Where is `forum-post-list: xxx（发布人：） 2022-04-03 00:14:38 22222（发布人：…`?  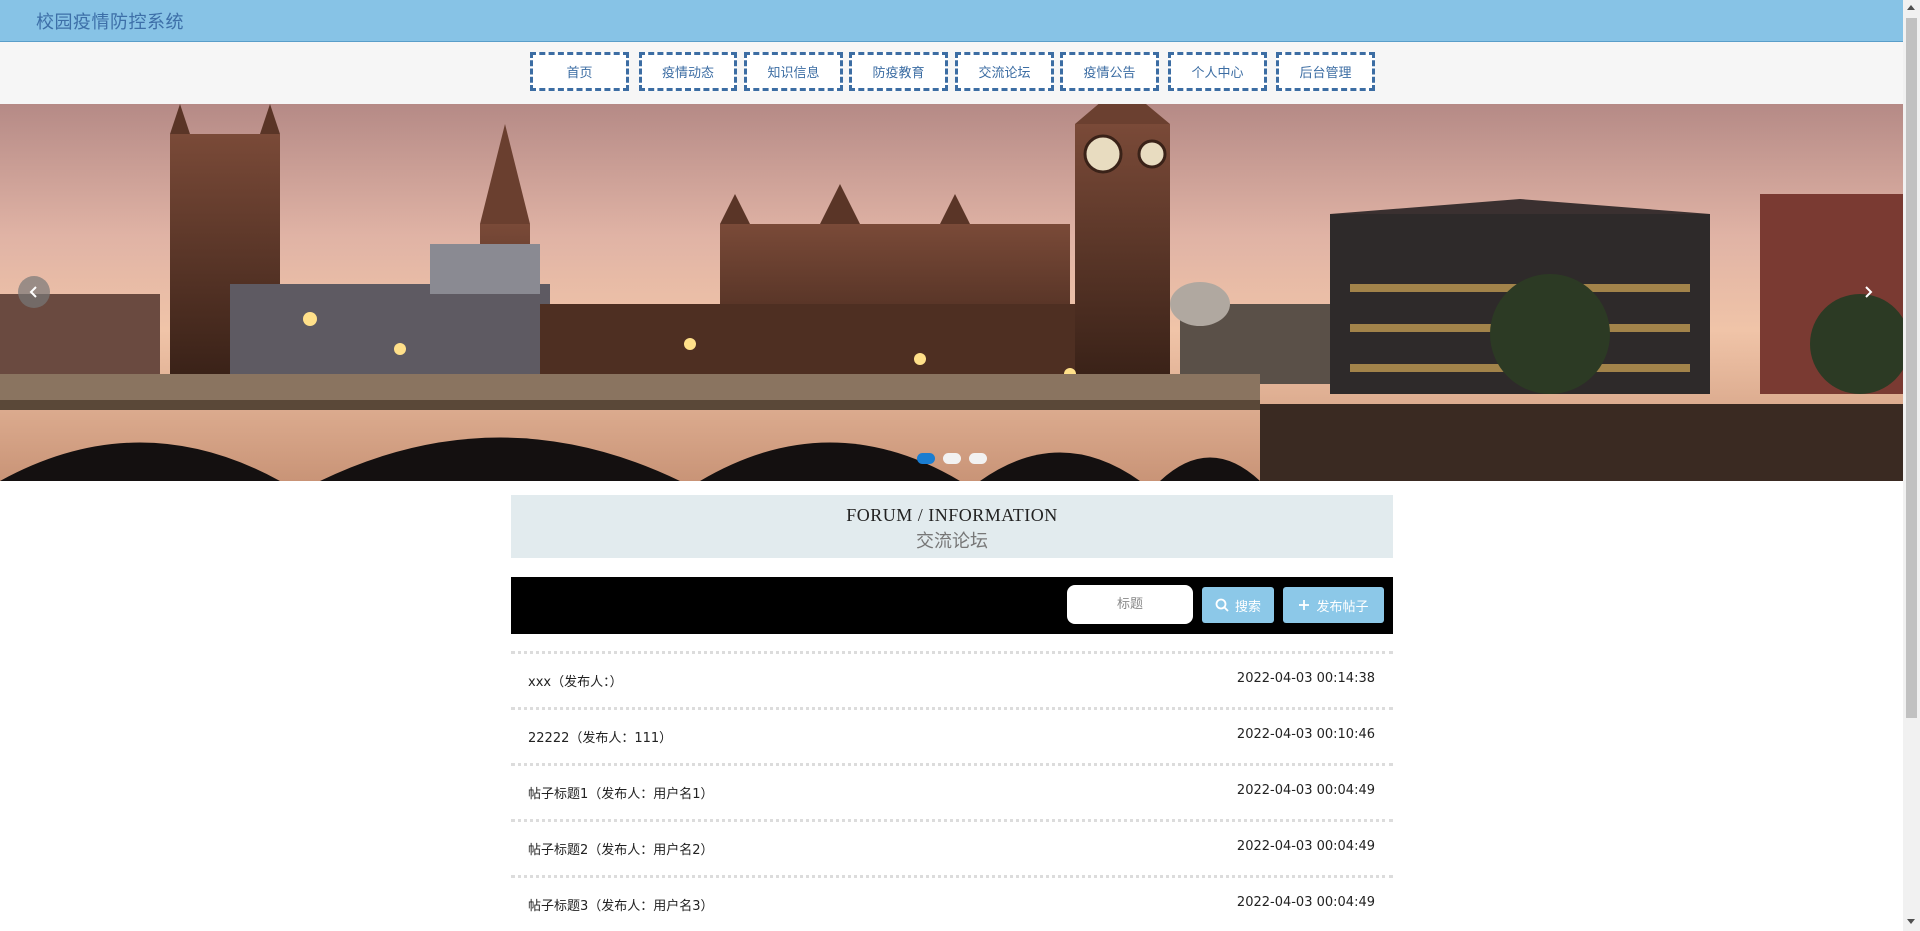 forum-post-list: xxx（发布人：） 2022-04-03 00:14:38 22222（发布人：… is located at coordinates (952, 791).